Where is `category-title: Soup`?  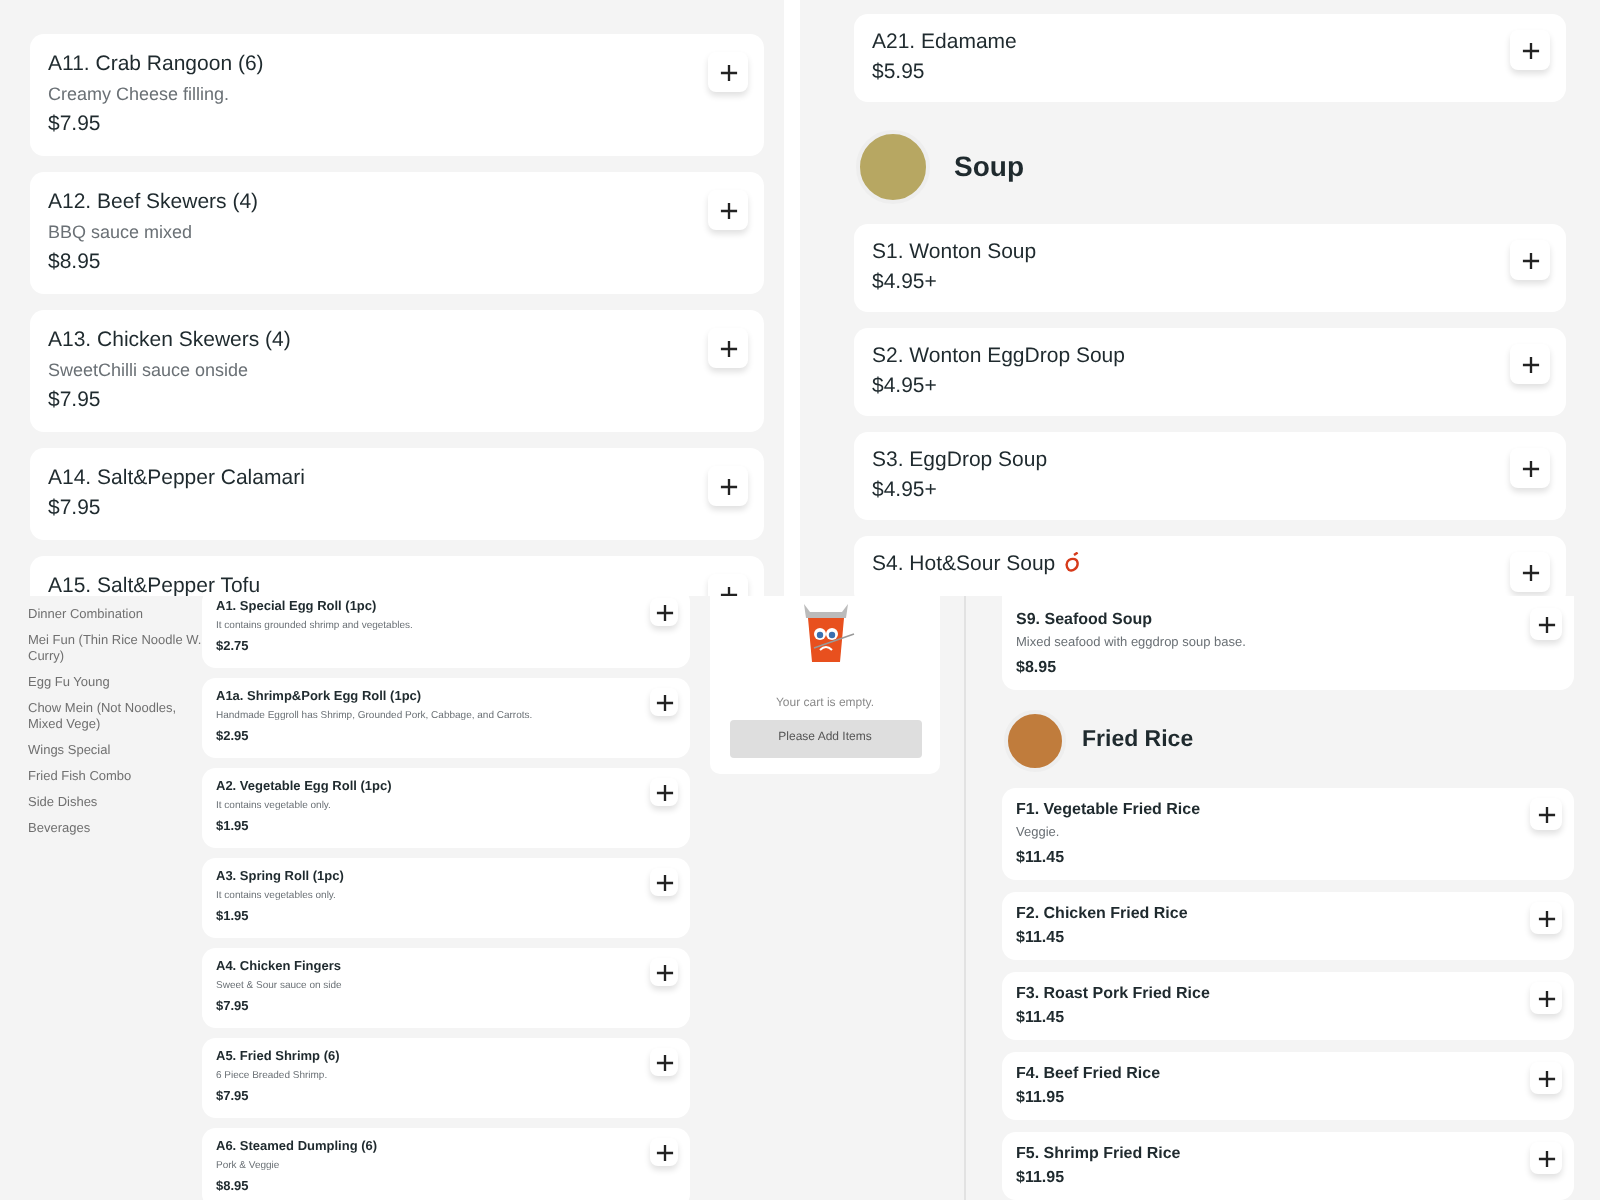 category-title: Soup is located at coordinates (989, 167).